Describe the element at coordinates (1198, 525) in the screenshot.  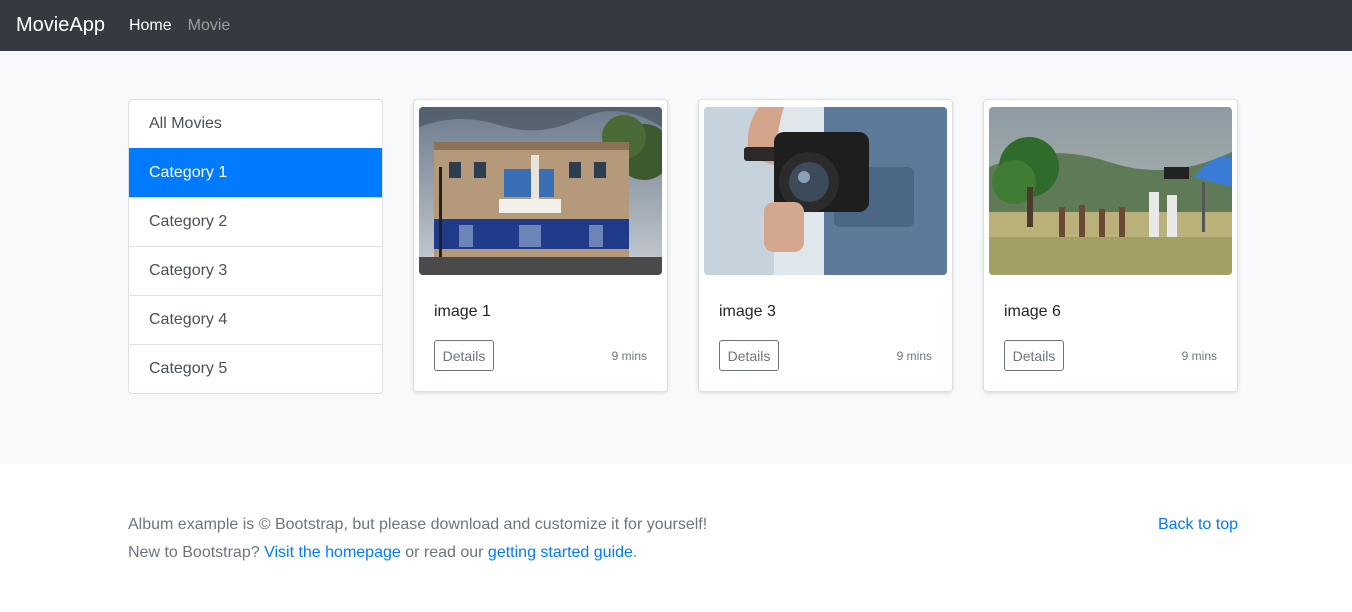
I see `back-to-top-link: Back to top` at that location.